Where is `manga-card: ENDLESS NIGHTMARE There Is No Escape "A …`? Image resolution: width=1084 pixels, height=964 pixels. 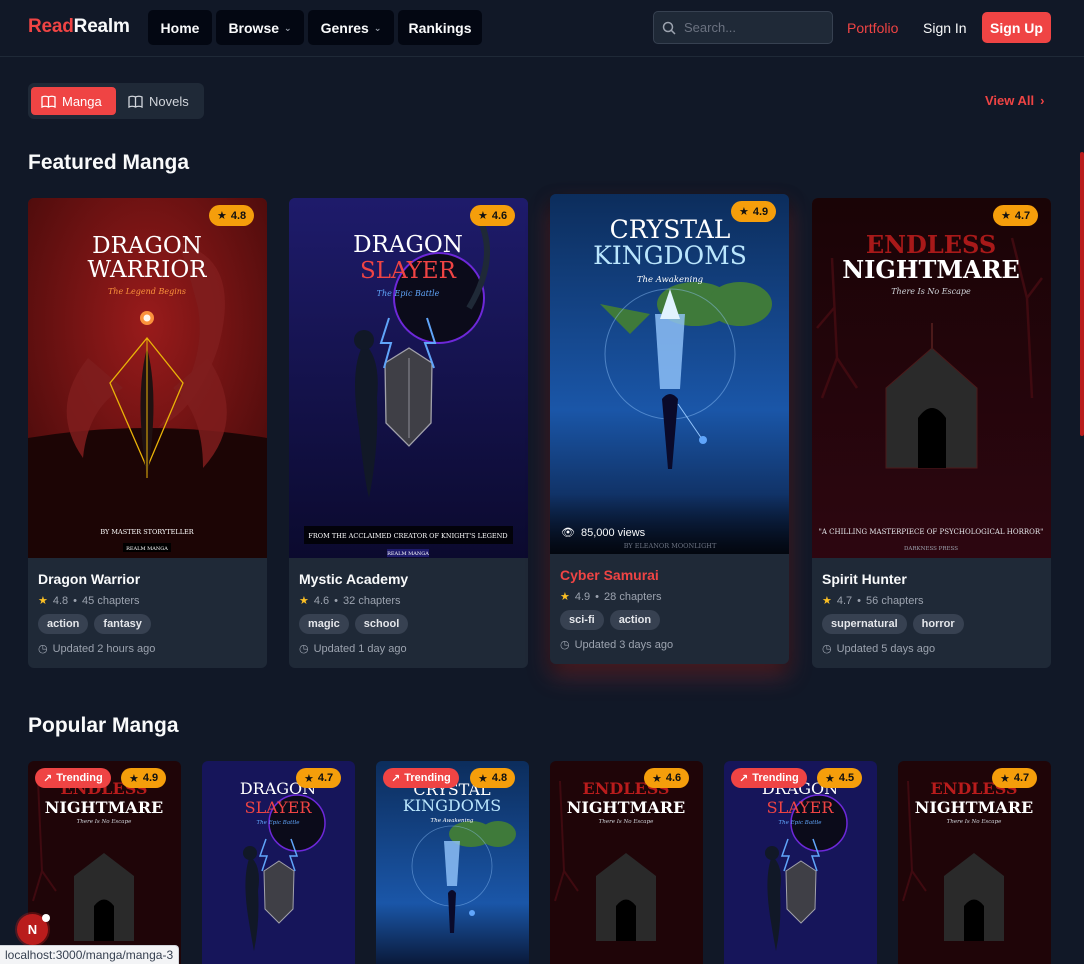
manga-card: ENDLESS NIGHTMARE There Is No Escape "A … is located at coordinates (931, 433).